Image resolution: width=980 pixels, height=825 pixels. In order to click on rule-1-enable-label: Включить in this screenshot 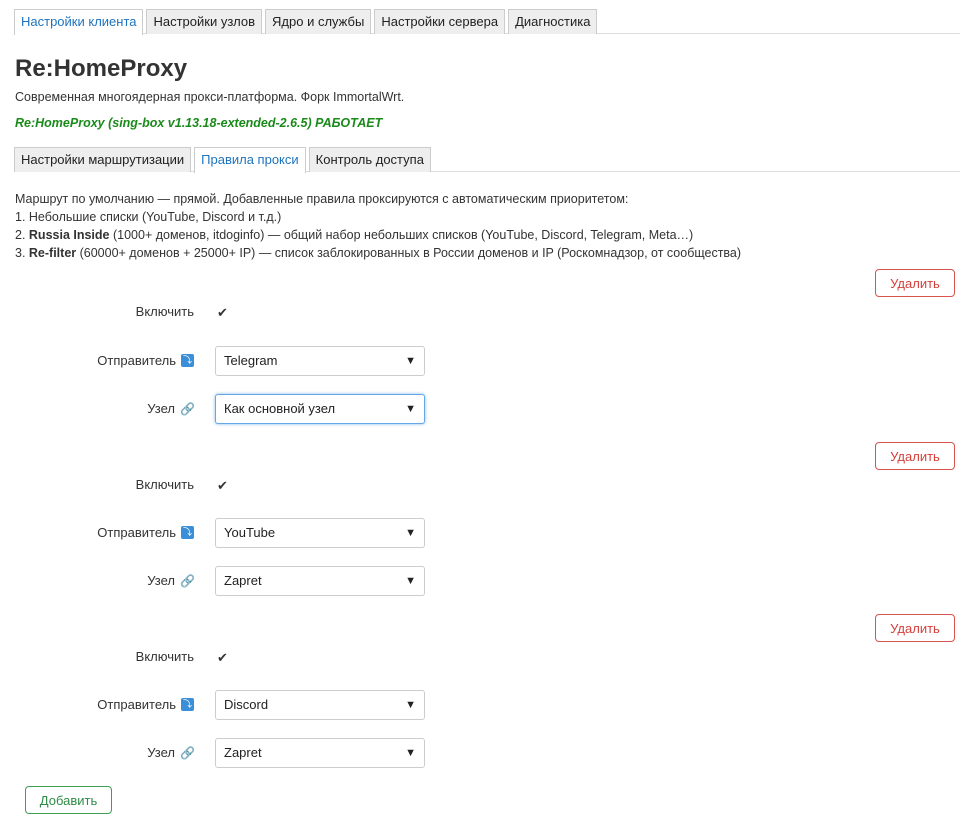, I will do `click(165, 311)`.